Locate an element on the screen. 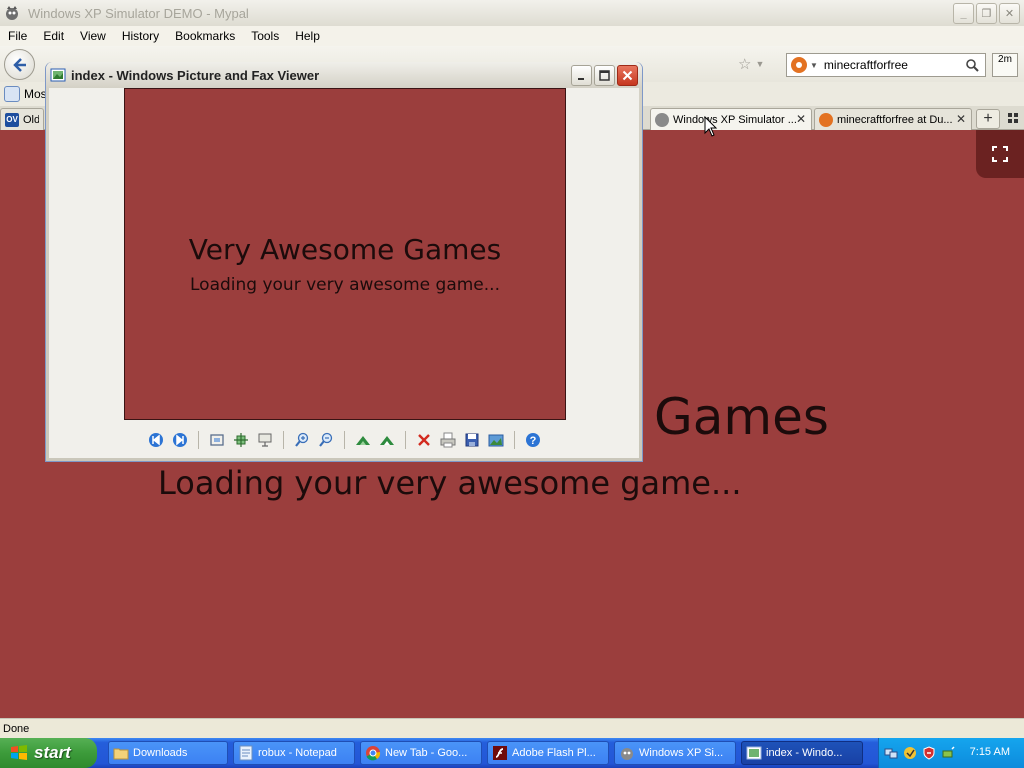 The width and height of the screenshot is (1024, 768). best-fit-button is located at coordinates (217, 440).